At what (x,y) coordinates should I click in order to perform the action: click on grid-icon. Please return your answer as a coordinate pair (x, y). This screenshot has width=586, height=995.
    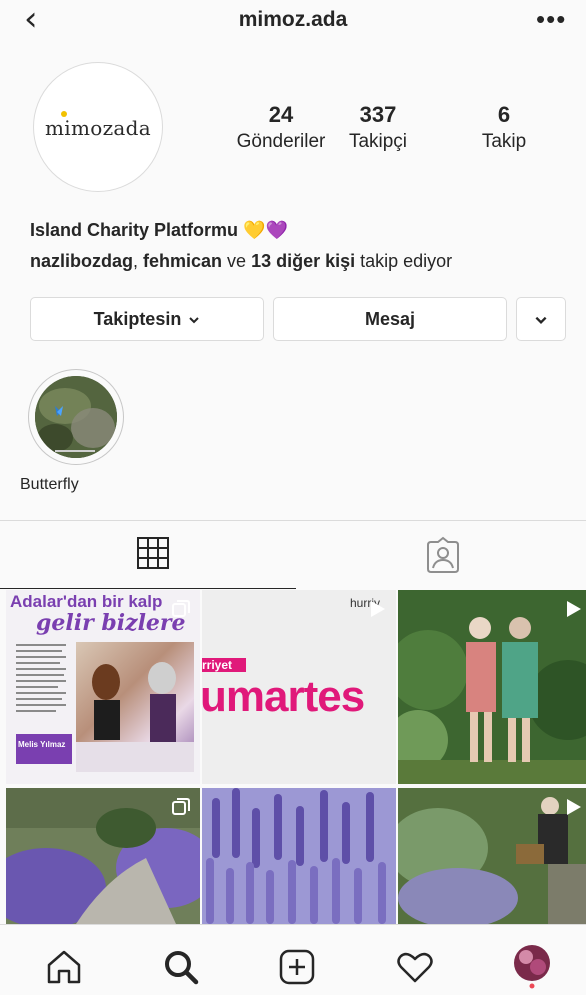
    Looking at the image, I should click on (153, 553).